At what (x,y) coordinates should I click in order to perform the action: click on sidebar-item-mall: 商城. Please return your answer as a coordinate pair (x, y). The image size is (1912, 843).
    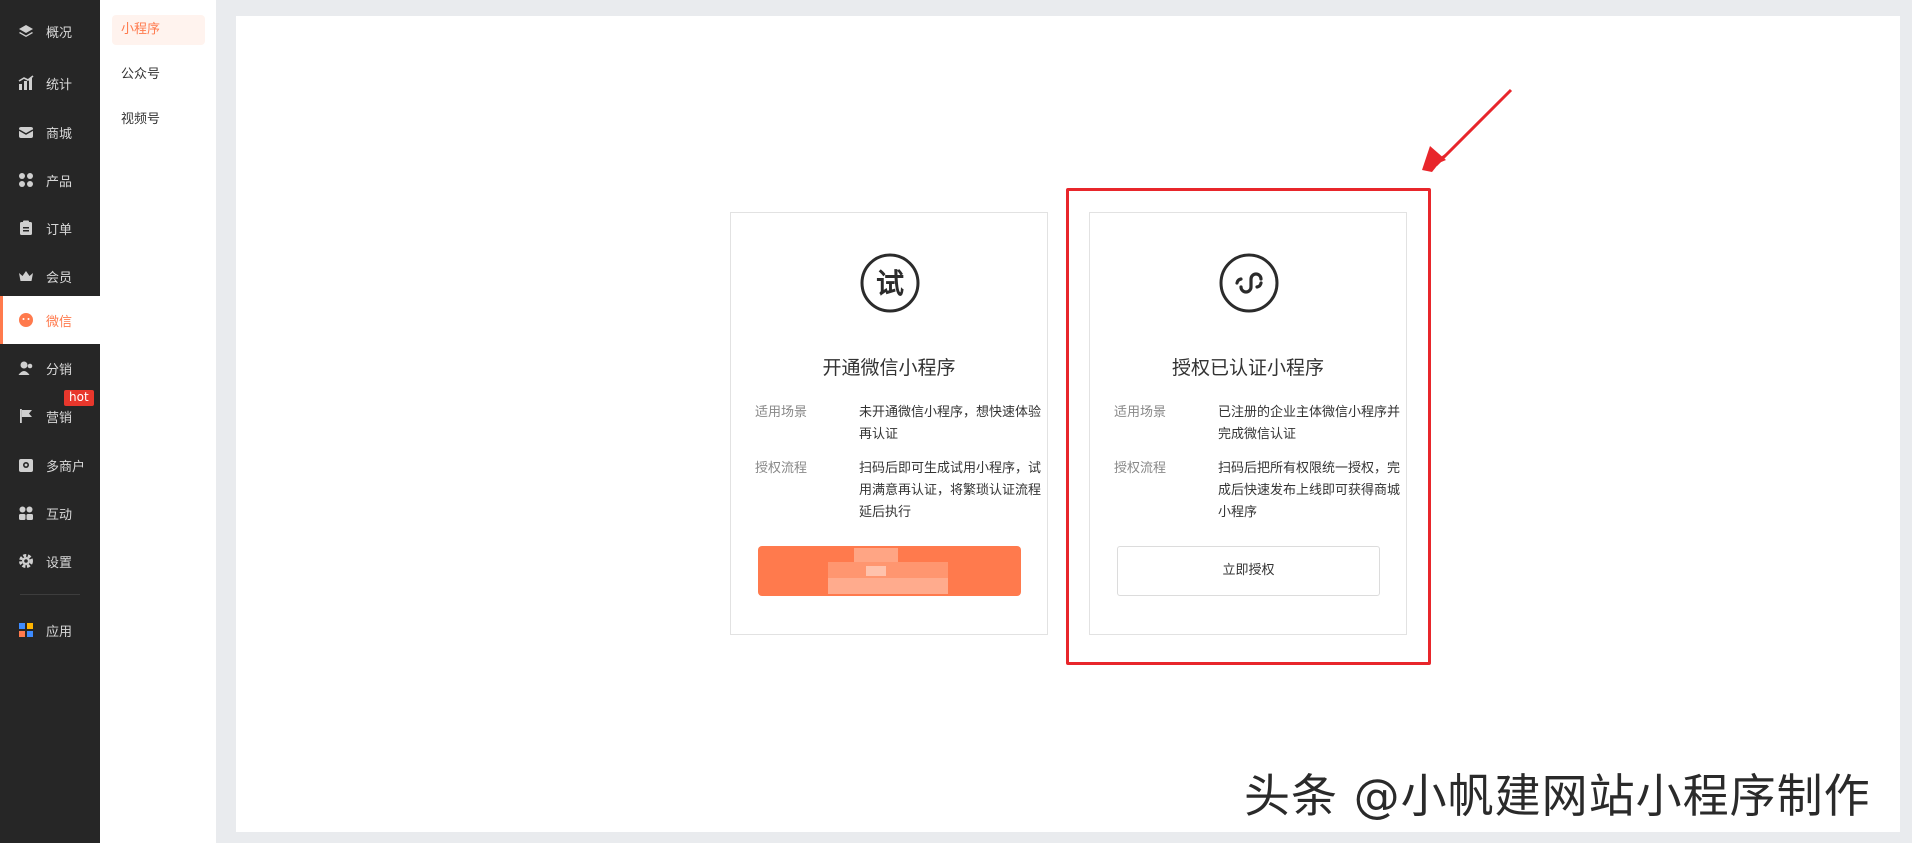
    Looking at the image, I should click on (50, 132).